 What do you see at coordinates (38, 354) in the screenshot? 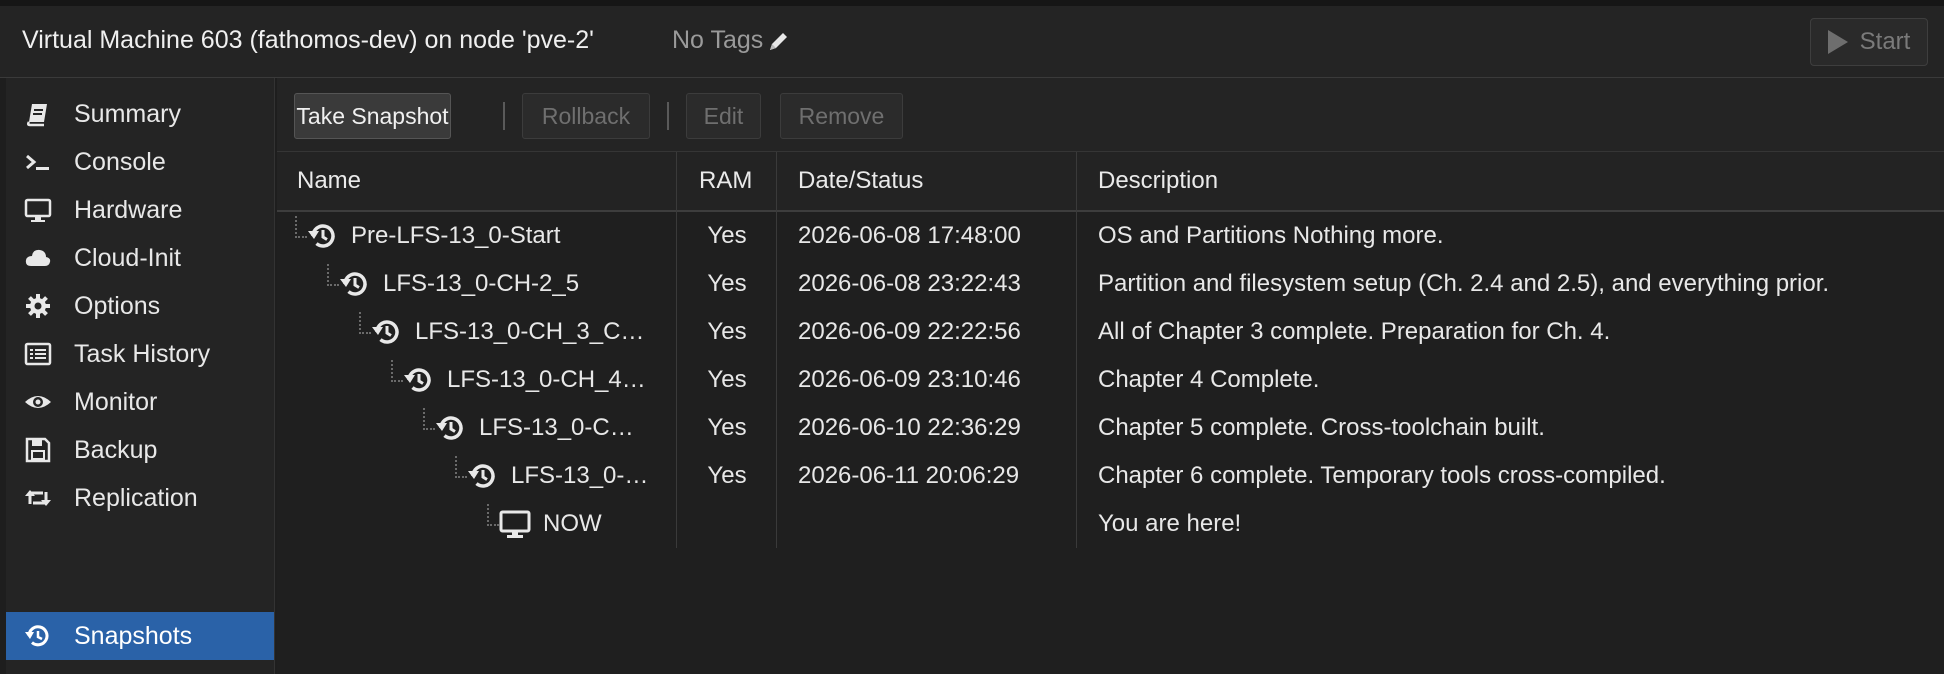
I see `list-icon` at bounding box center [38, 354].